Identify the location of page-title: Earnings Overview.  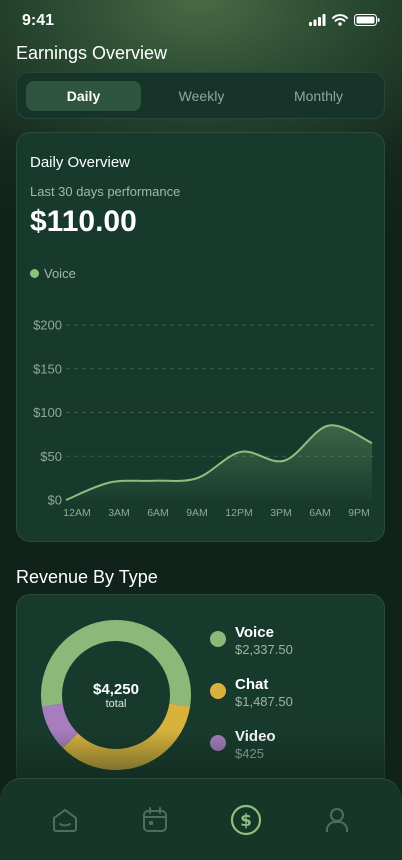
(92, 53).